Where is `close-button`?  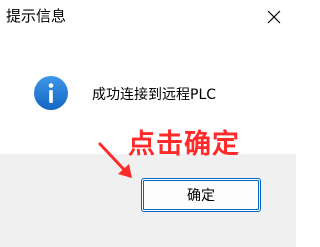 close-button is located at coordinates (274, 17).